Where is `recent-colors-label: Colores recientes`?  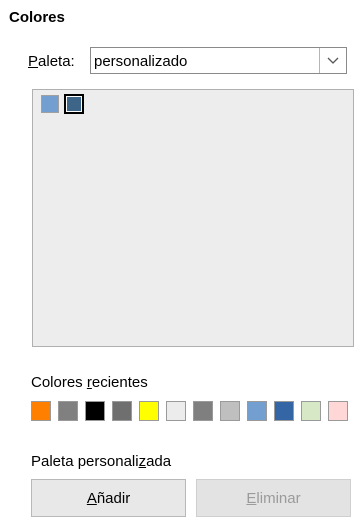
recent-colors-label: Colores recientes is located at coordinates (89, 382).